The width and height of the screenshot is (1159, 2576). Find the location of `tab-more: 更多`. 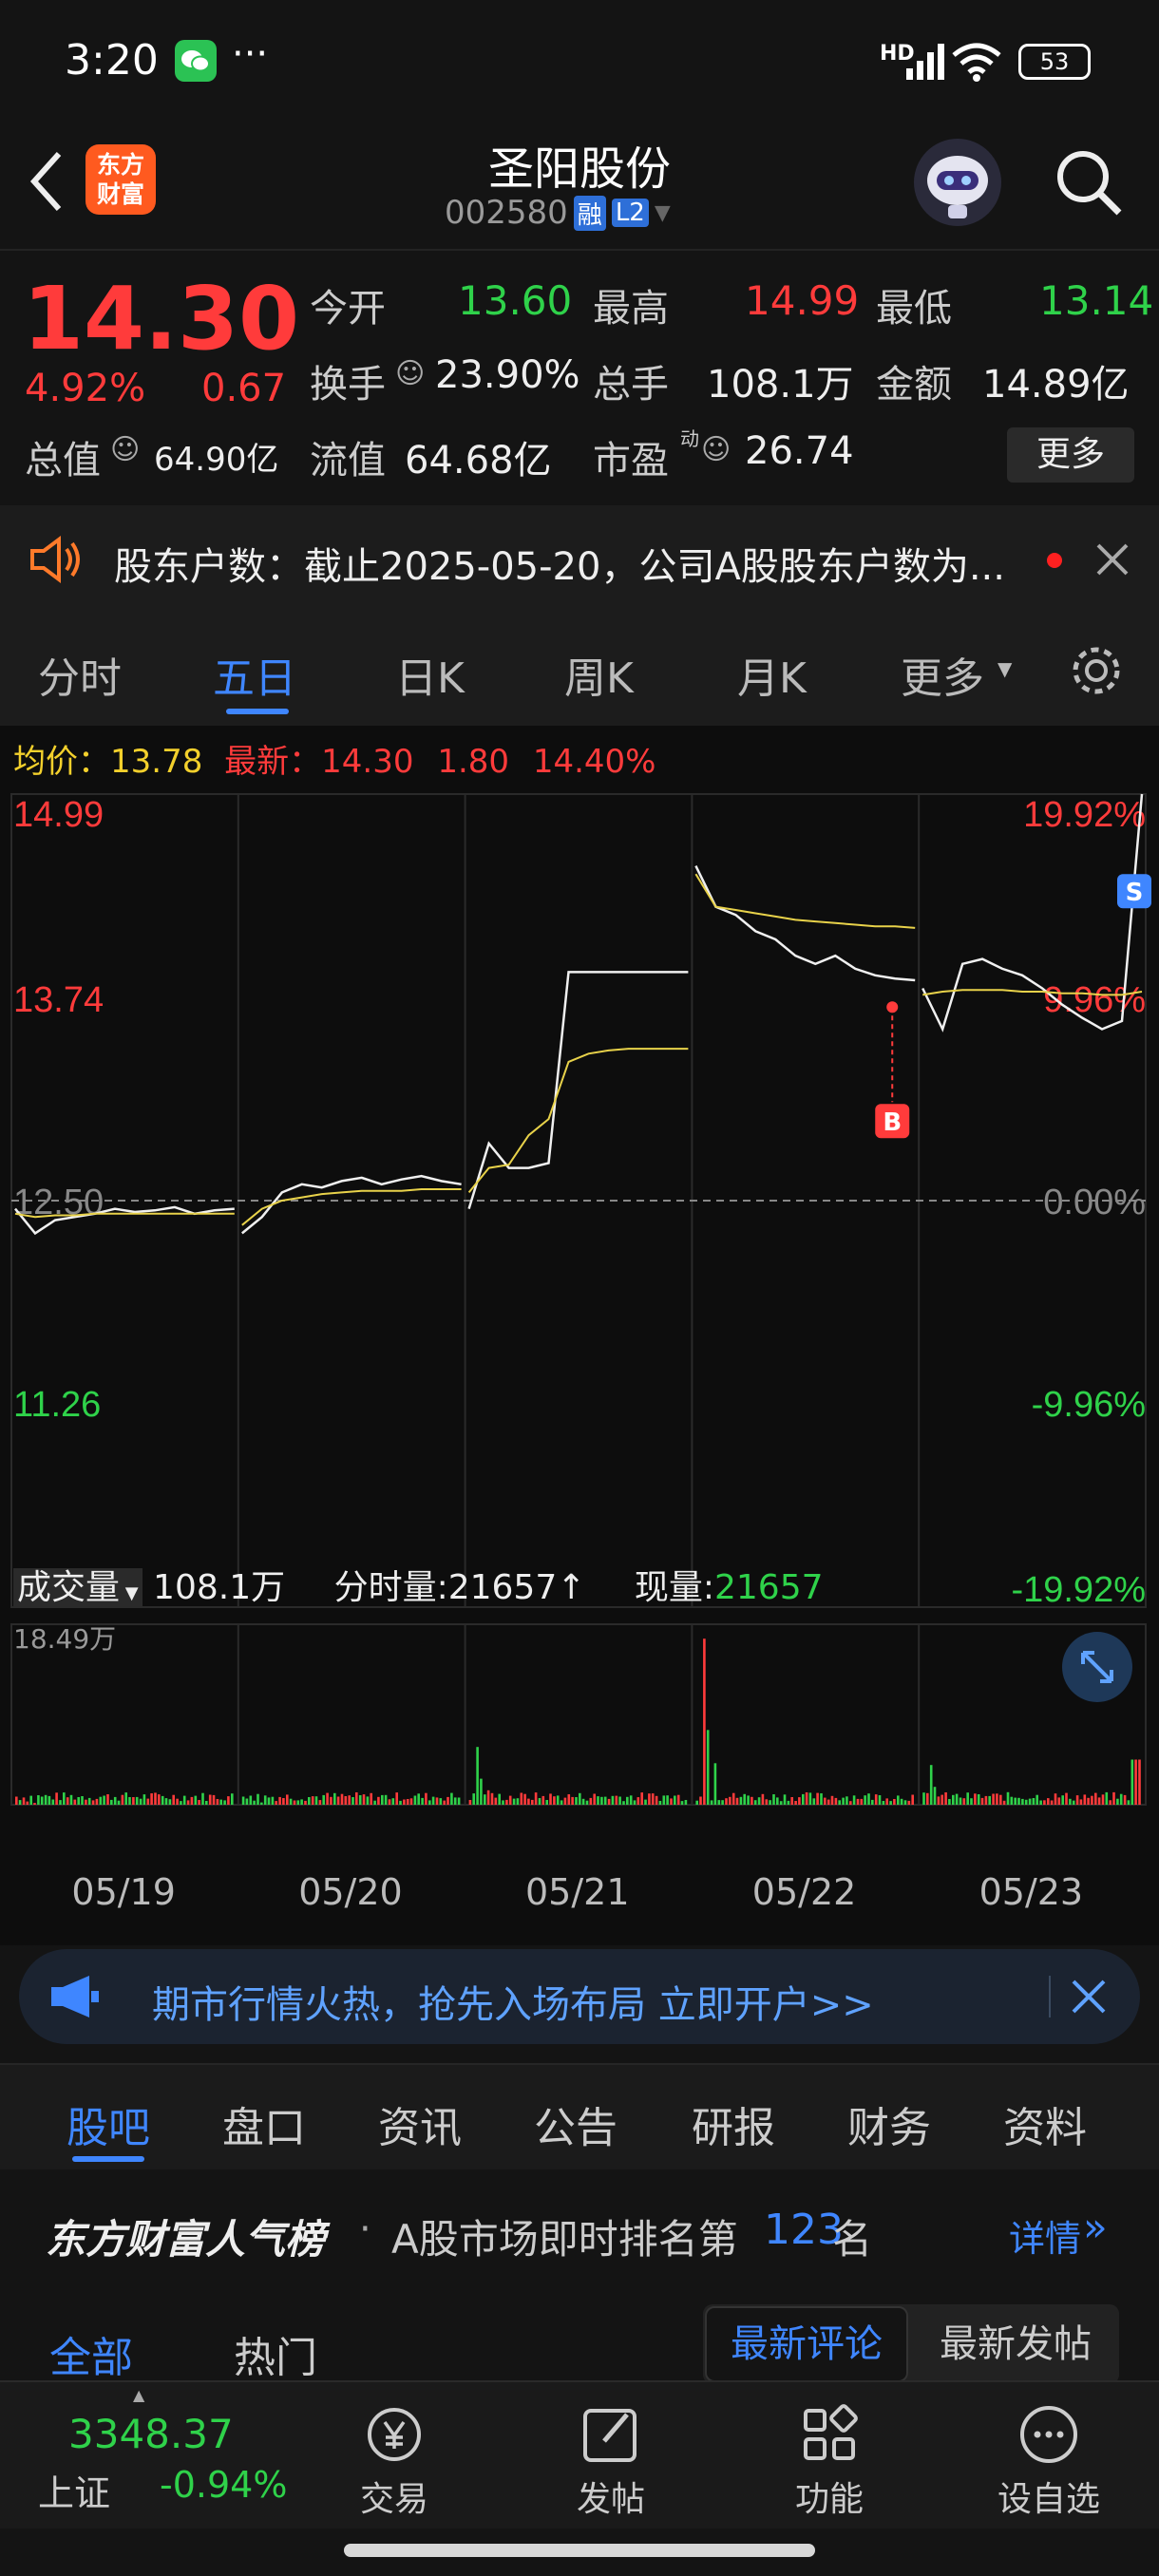

tab-more: 更多 is located at coordinates (942, 674).